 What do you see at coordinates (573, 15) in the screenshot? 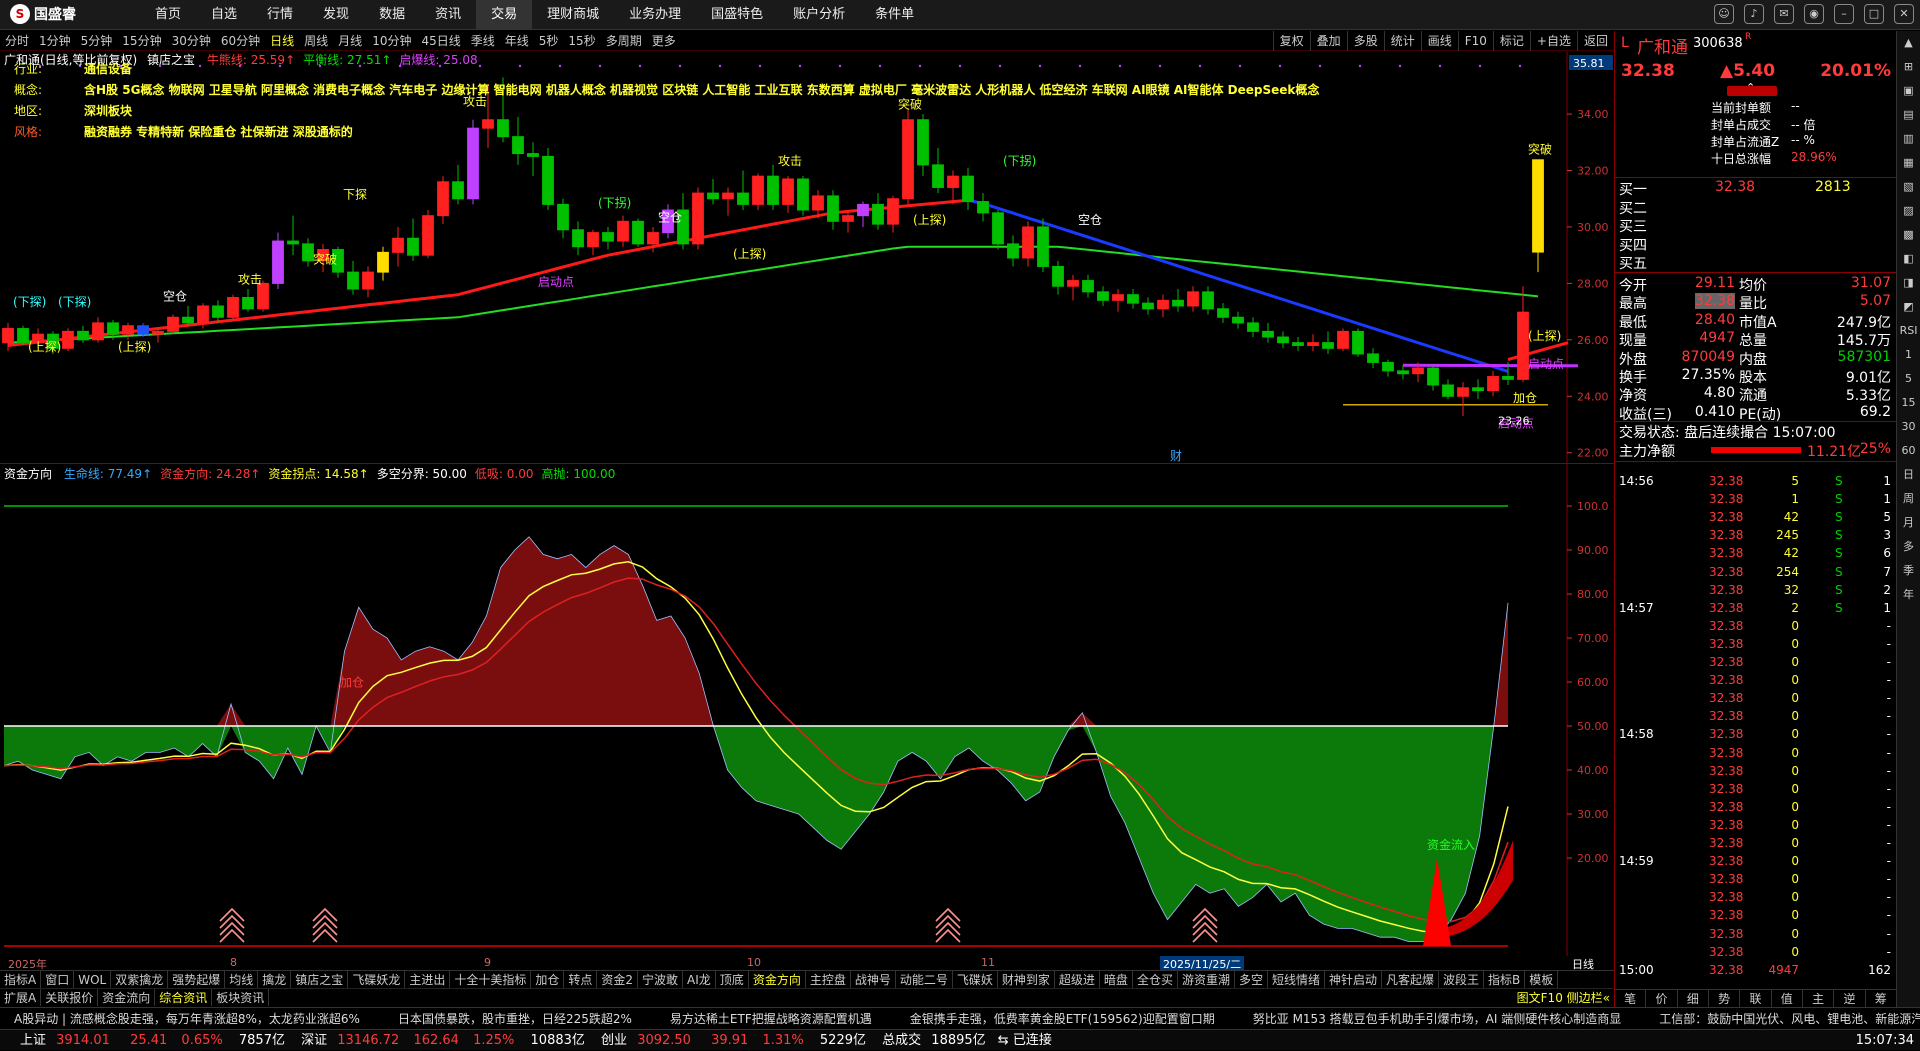
I see `menu-item: 理财商城` at bounding box center [573, 15].